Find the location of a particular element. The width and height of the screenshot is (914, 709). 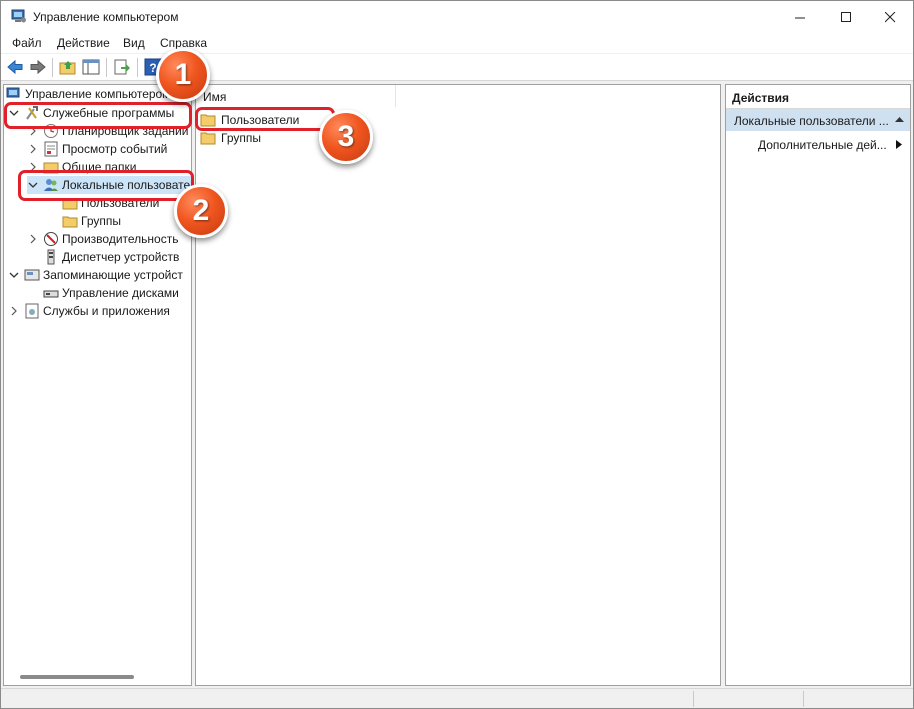

tree-disk-management: Управление дисками is located at coordinates (111, 293).